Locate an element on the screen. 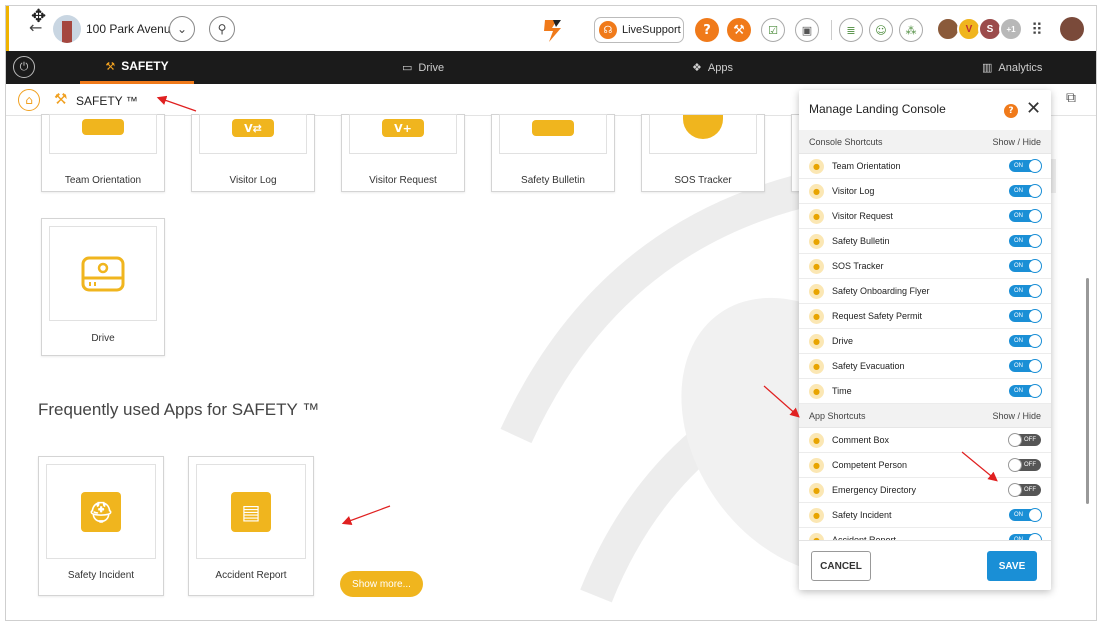 This screenshot has height=628, width=1108. visitor-request-icon: V+ is located at coordinates (403, 128).